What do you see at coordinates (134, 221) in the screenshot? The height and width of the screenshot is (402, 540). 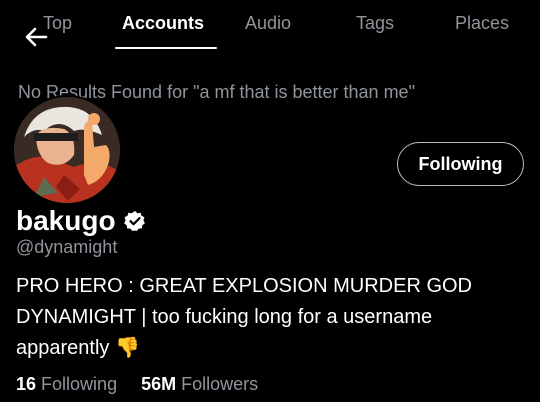 I see `verified-badge-icon` at bounding box center [134, 221].